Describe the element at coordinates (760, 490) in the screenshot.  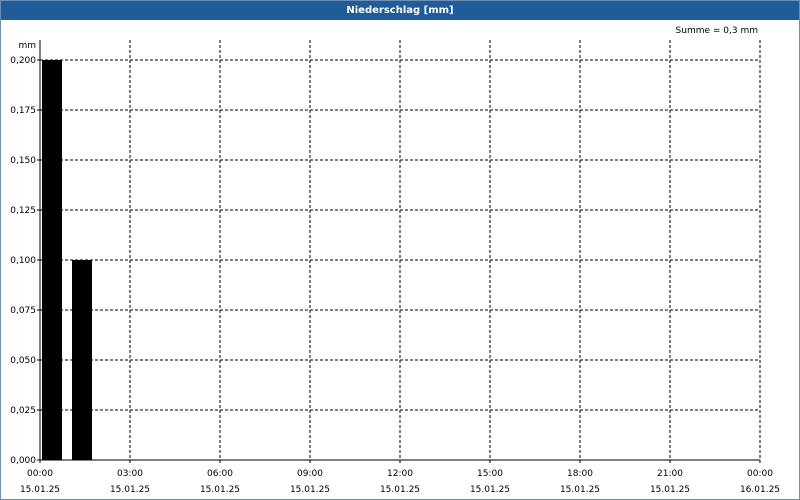
I see `x-tick-label-date: 16.01.25` at that location.